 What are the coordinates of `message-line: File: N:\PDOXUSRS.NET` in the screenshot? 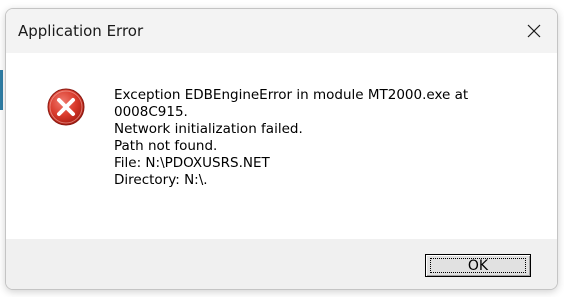 It's located at (192, 163).